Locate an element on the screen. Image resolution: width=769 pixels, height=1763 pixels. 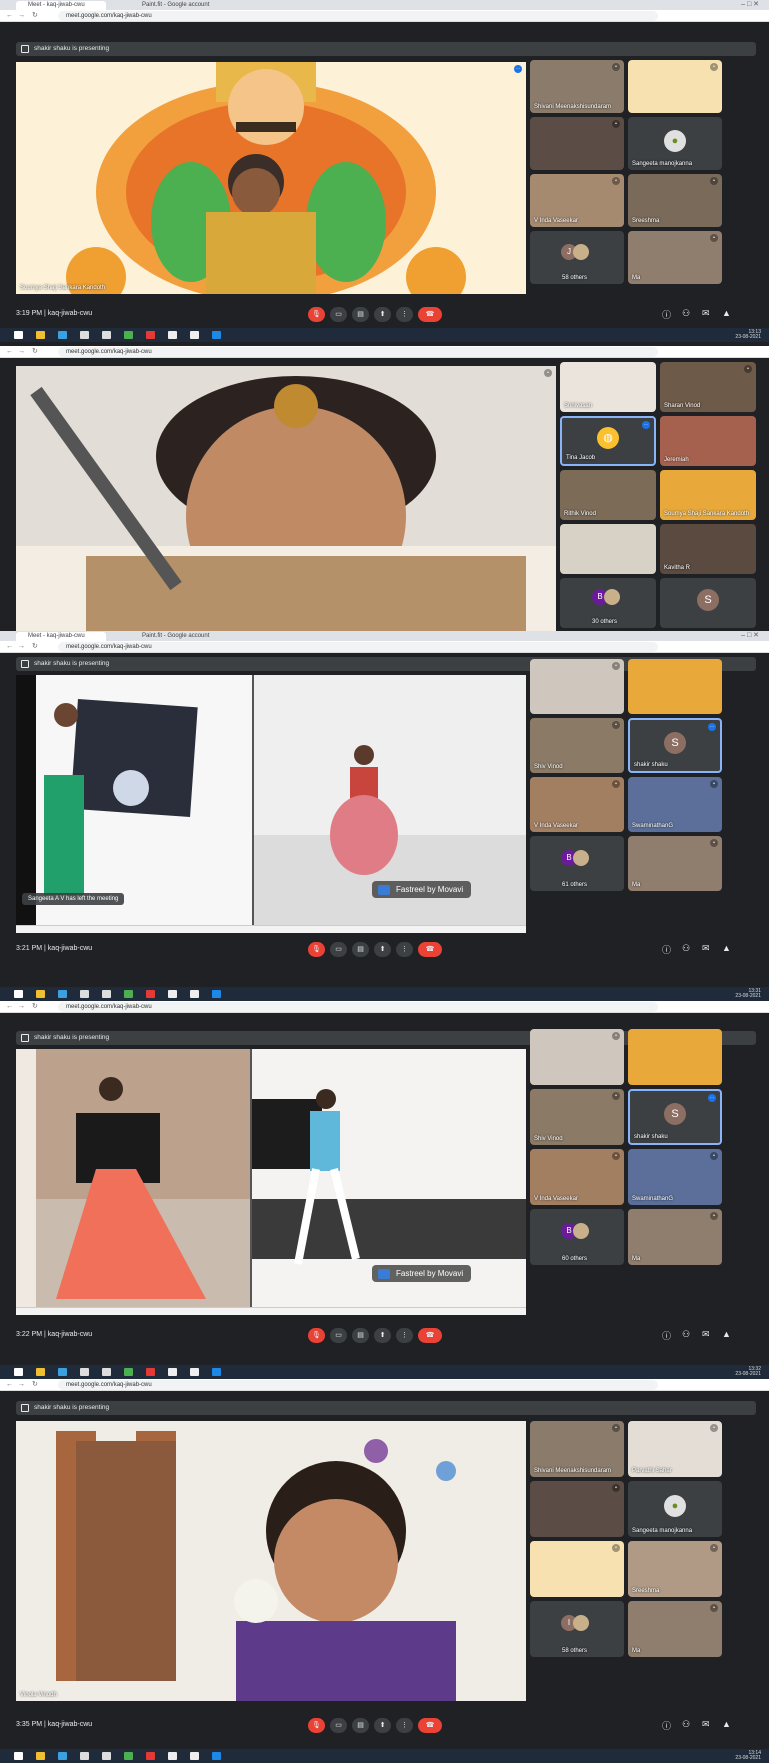
participant-tile: ◍ Tina Jacob ⋯ is located at coordinates (608, 441).